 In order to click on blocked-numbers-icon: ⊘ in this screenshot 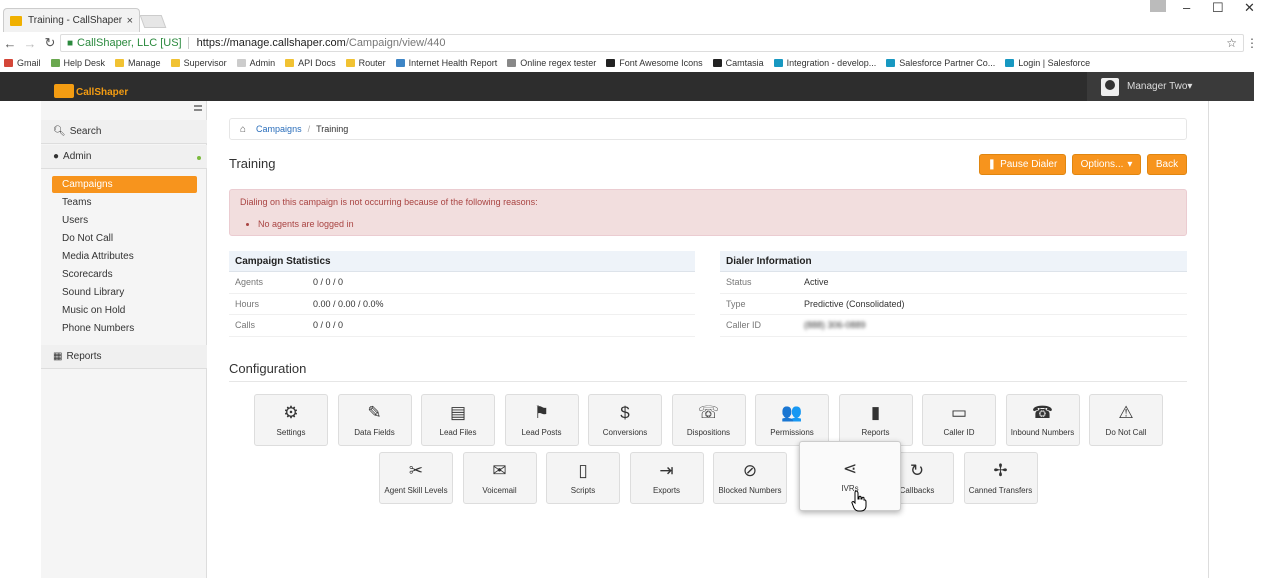, I will do `click(750, 470)`.